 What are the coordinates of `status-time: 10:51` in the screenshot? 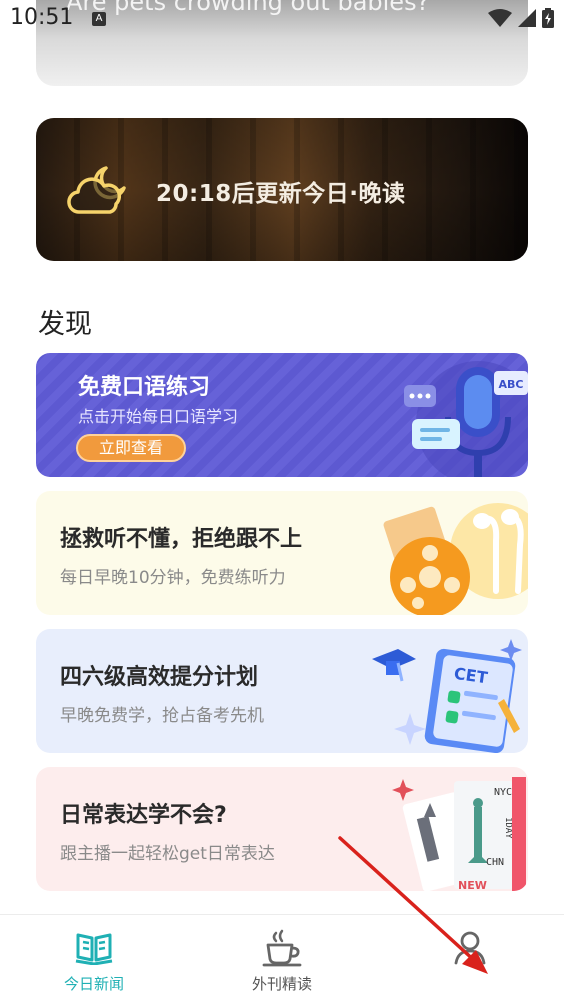 It's located at (42, 17).